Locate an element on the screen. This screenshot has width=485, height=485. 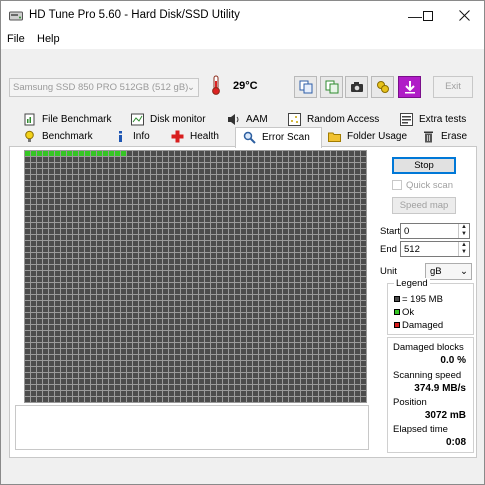
camera-icon is located at coordinates (356, 87).